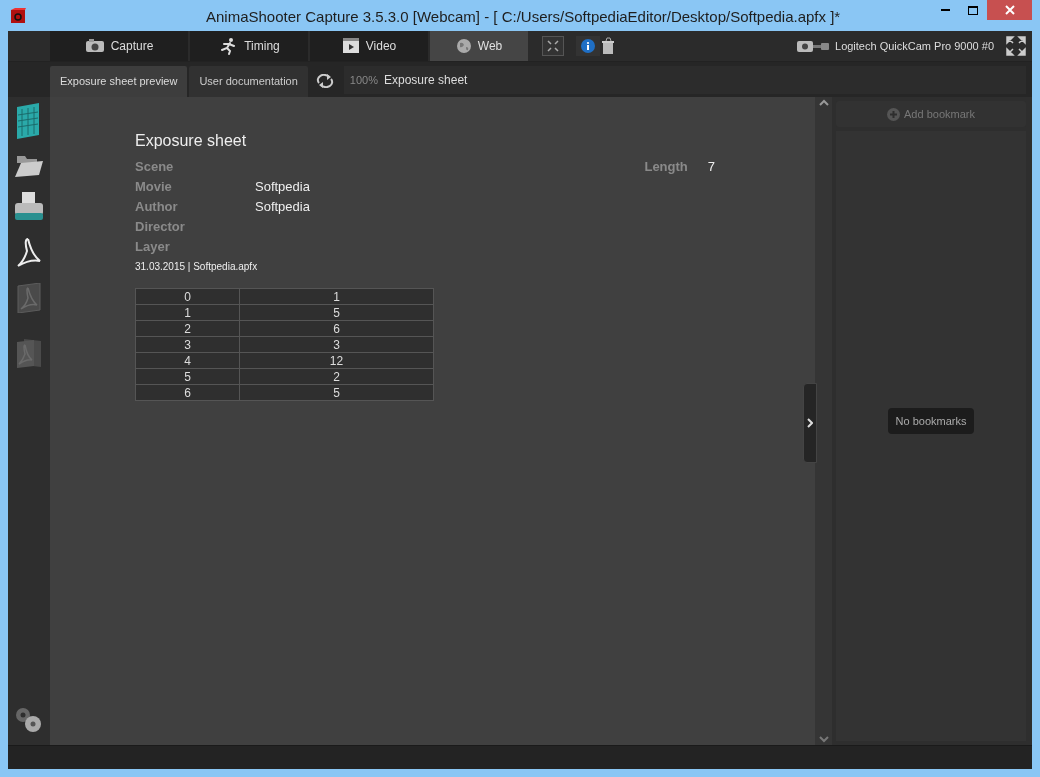 Image resolution: width=1040 pixels, height=777 pixels. I want to click on field-label: Author, so click(157, 207).